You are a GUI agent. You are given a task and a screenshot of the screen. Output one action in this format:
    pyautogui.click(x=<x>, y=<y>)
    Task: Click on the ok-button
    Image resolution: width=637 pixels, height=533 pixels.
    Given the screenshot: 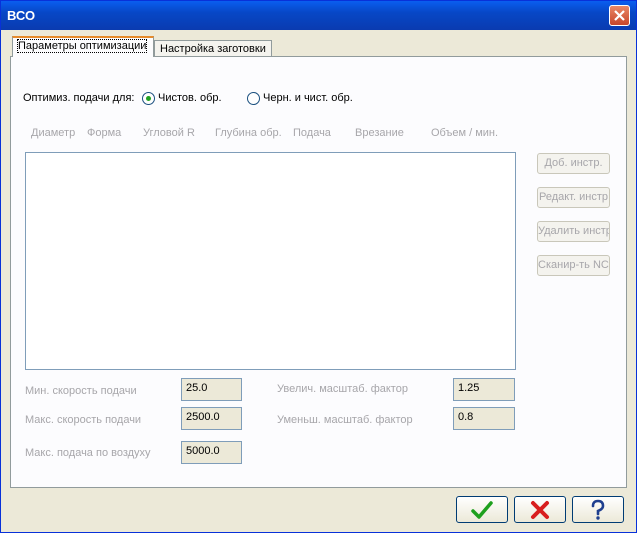 What is the action you would take?
    pyautogui.click(x=482, y=509)
    